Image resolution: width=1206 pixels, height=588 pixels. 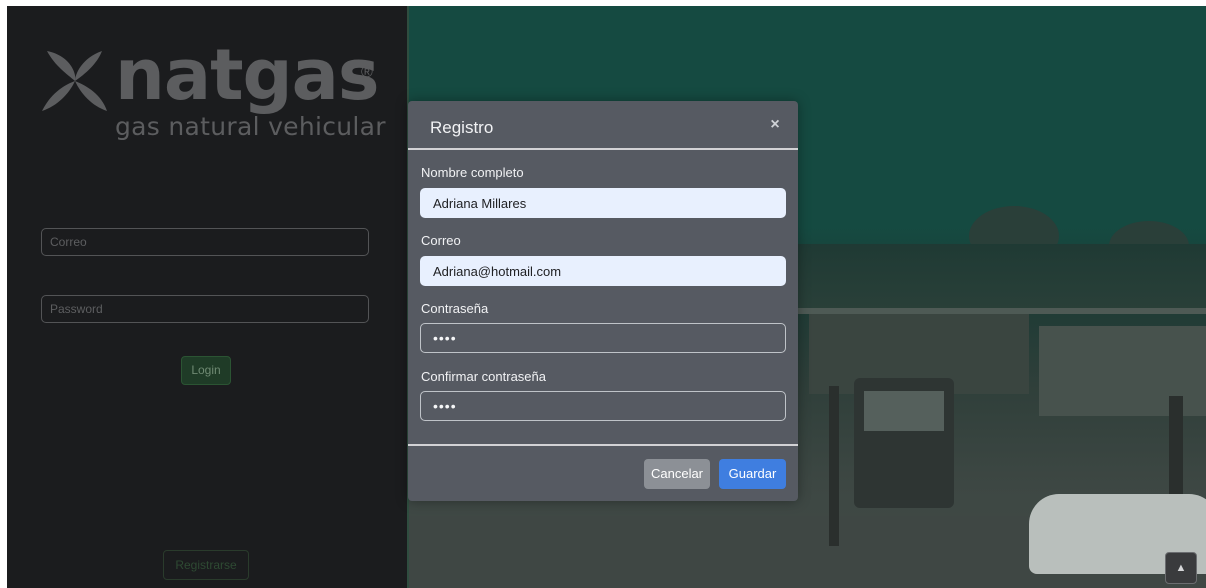 What do you see at coordinates (74, 81) in the screenshot?
I see `leaf-x-icon` at bounding box center [74, 81].